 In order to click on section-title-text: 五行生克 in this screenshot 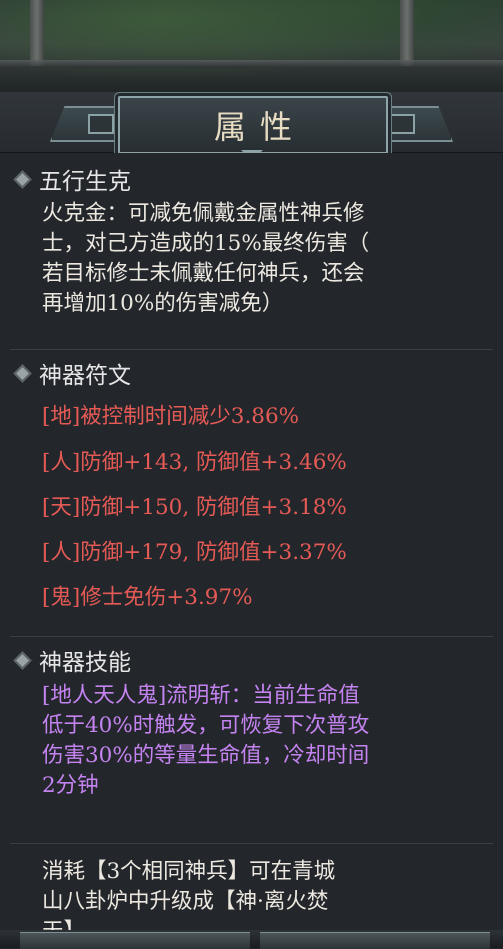, I will do `click(85, 182)`.